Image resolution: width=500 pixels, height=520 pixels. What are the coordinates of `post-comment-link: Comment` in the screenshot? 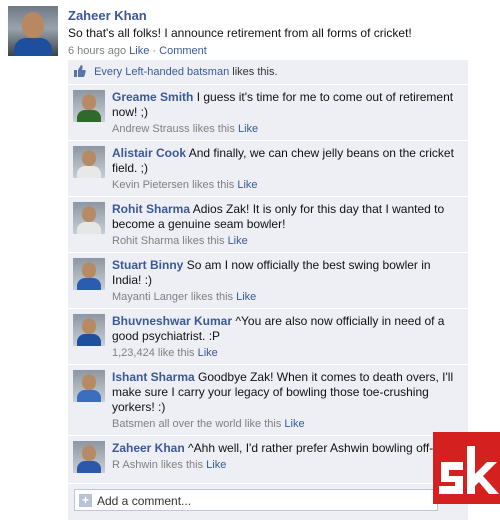 It's located at (183, 51).